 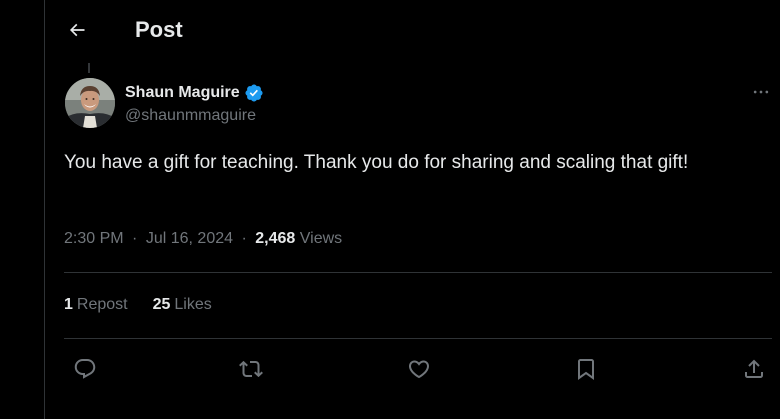 What do you see at coordinates (150, 305) in the screenshot?
I see `post-stats: 1 Repost 25 Likes` at bounding box center [150, 305].